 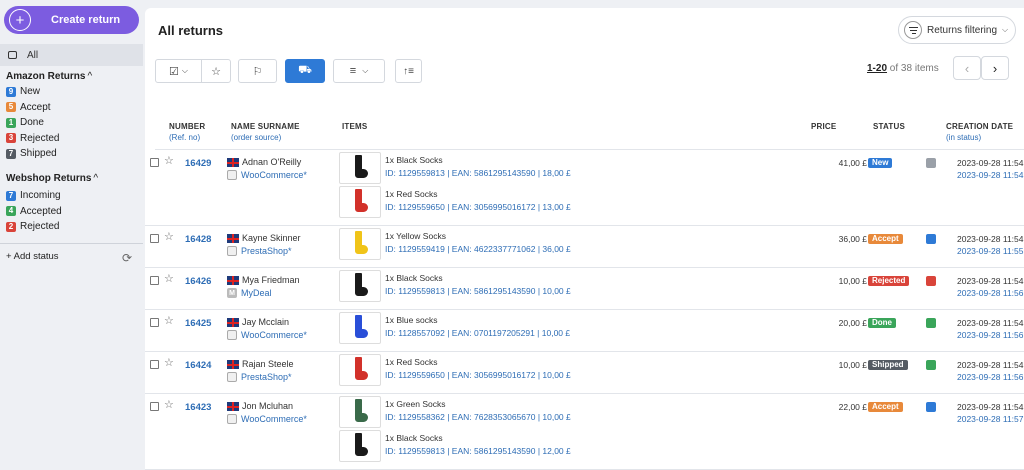 I want to click on prev-page-button: ‹, so click(x=967, y=68).